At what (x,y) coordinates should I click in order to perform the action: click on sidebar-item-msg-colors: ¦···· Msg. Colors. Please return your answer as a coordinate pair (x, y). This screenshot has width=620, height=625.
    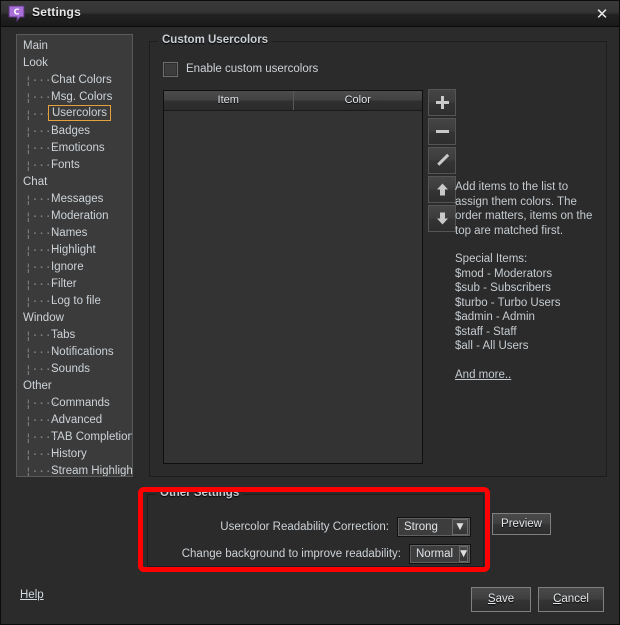
    Looking at the image, I should click on (74, 97).